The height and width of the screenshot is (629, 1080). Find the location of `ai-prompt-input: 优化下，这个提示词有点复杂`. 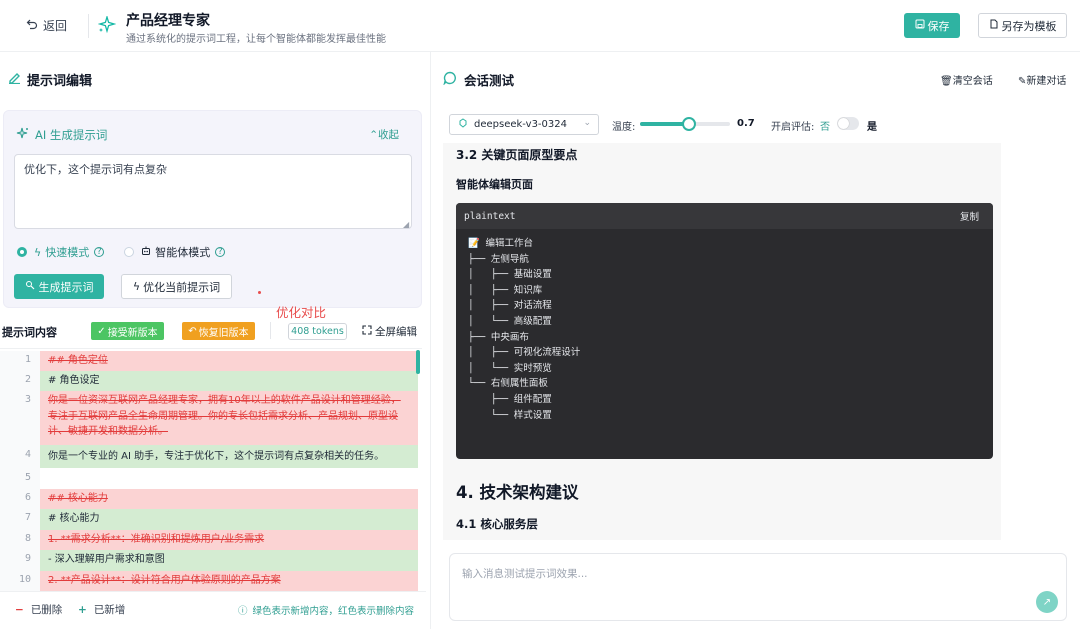

ai-prompt-input: 优化下，这个提示词有点复杂 is located at coordinates (213, 191).